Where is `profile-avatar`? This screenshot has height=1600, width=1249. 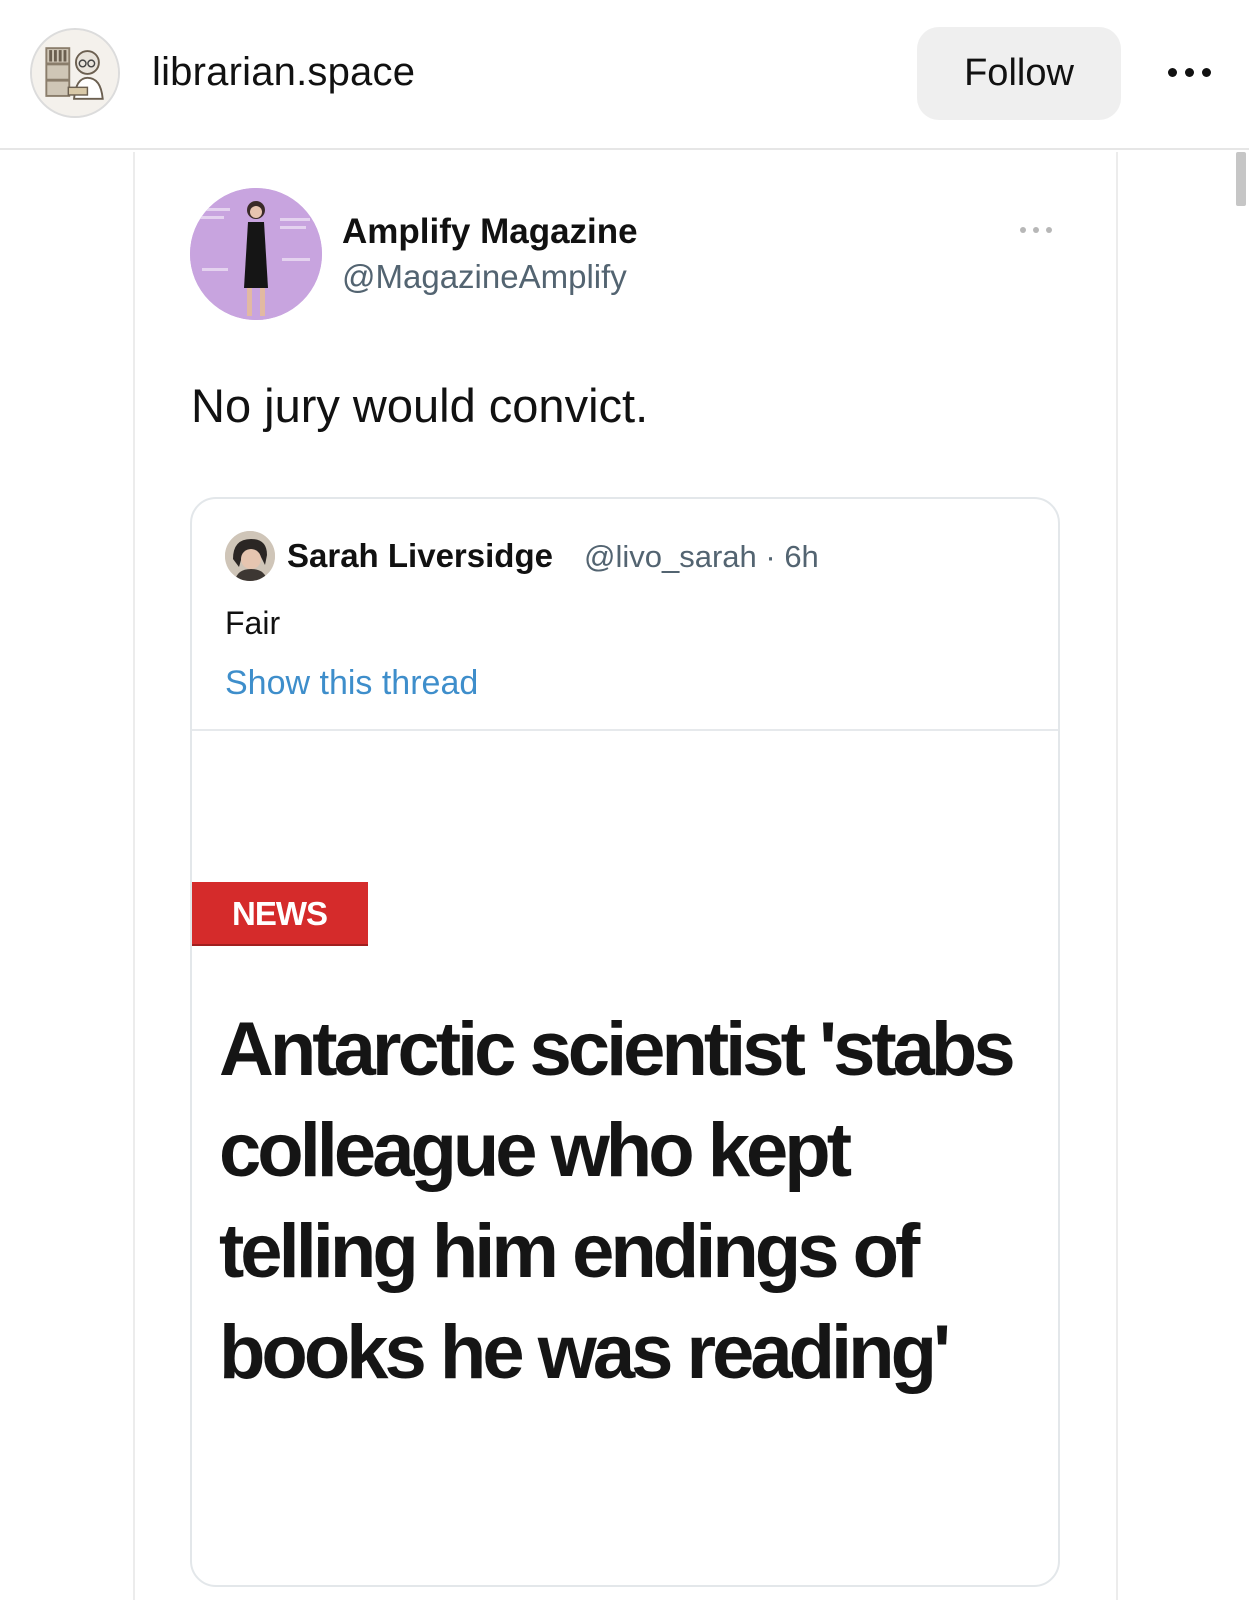
profile-avatar is located at coordinates (75, 73).